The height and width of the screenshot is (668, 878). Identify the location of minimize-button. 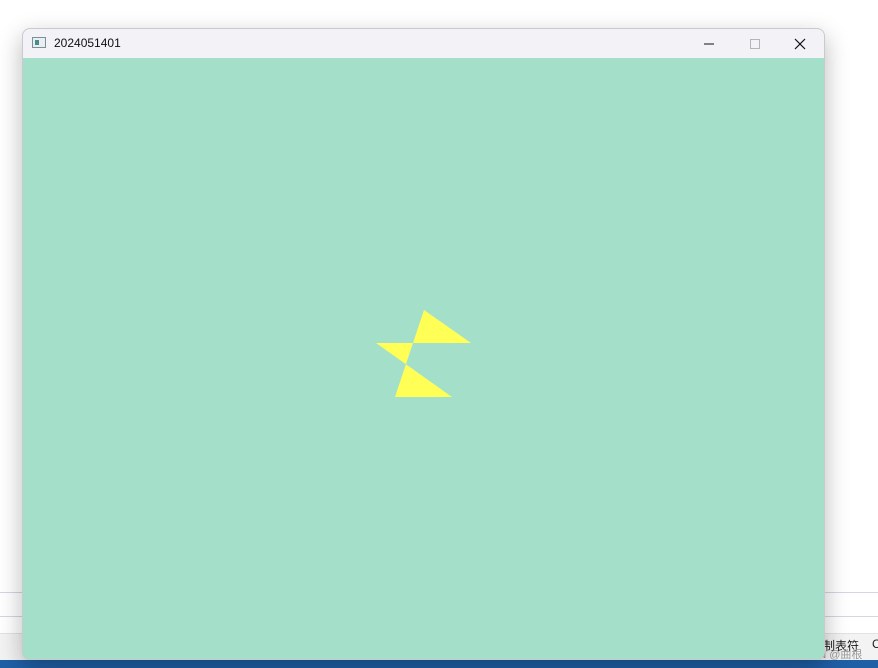
(709, 43).